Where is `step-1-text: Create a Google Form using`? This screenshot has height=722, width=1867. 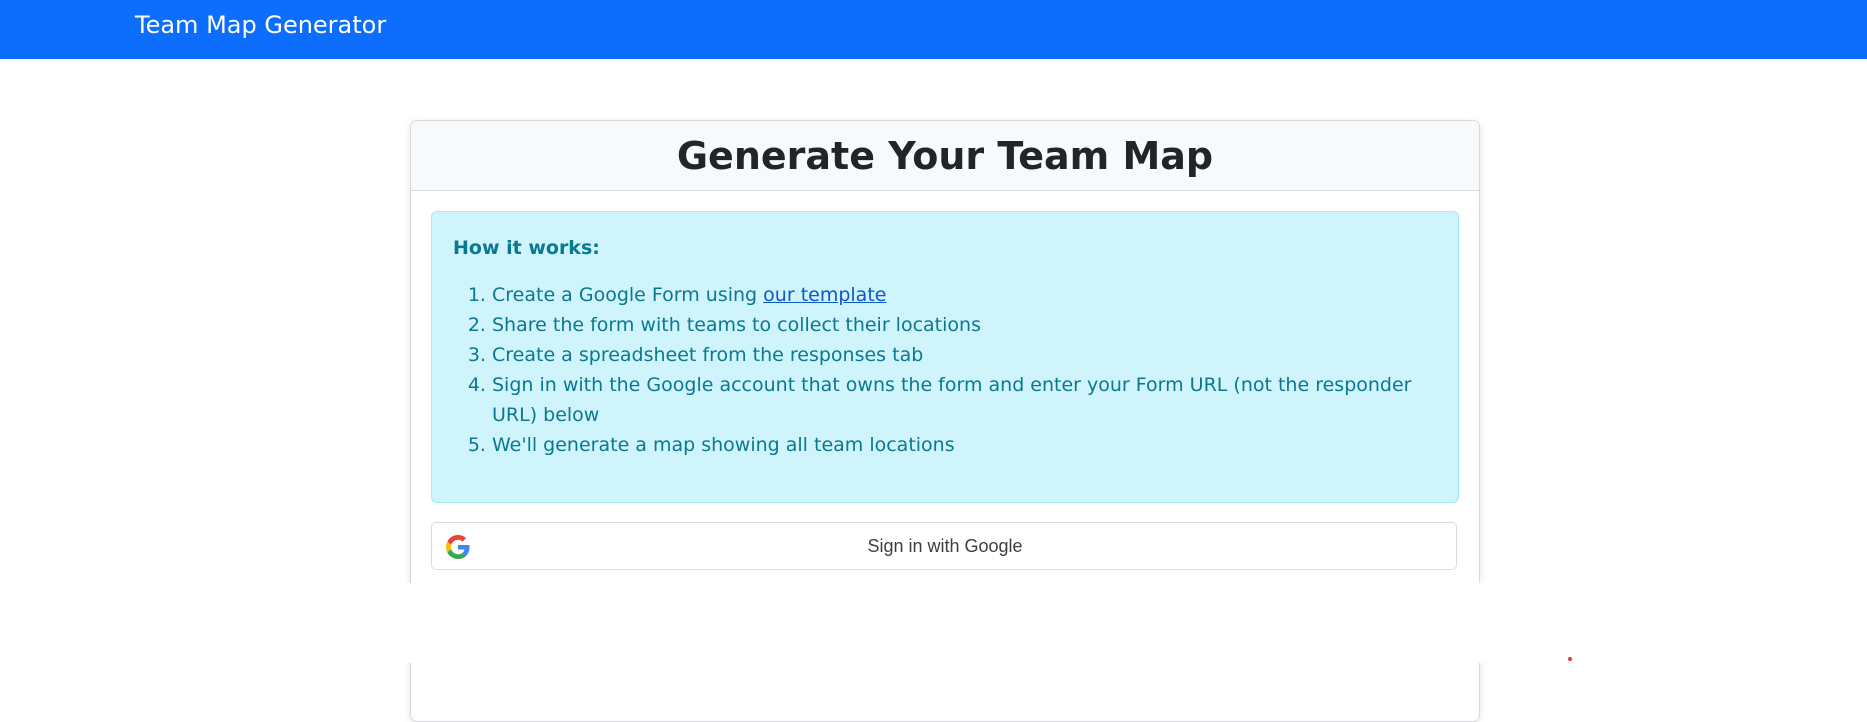 step-1-text: Create a Google Form using is located at coordinates (628, 295).